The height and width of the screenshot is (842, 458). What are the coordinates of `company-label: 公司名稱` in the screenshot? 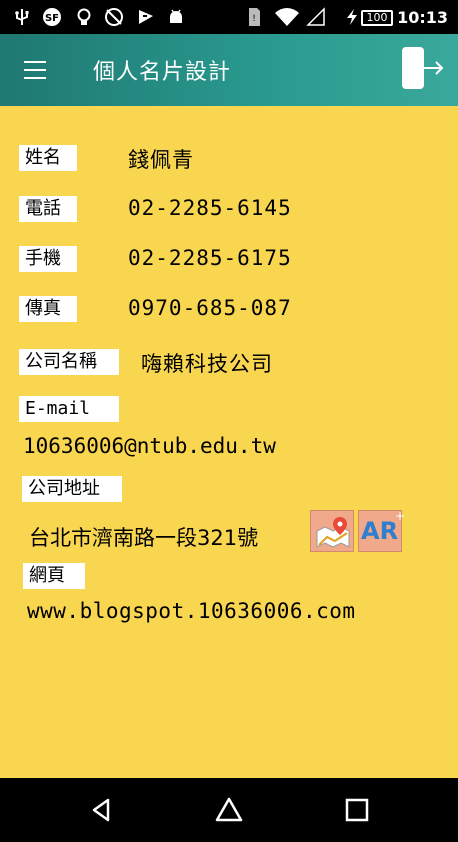 It's located at (69, 362).